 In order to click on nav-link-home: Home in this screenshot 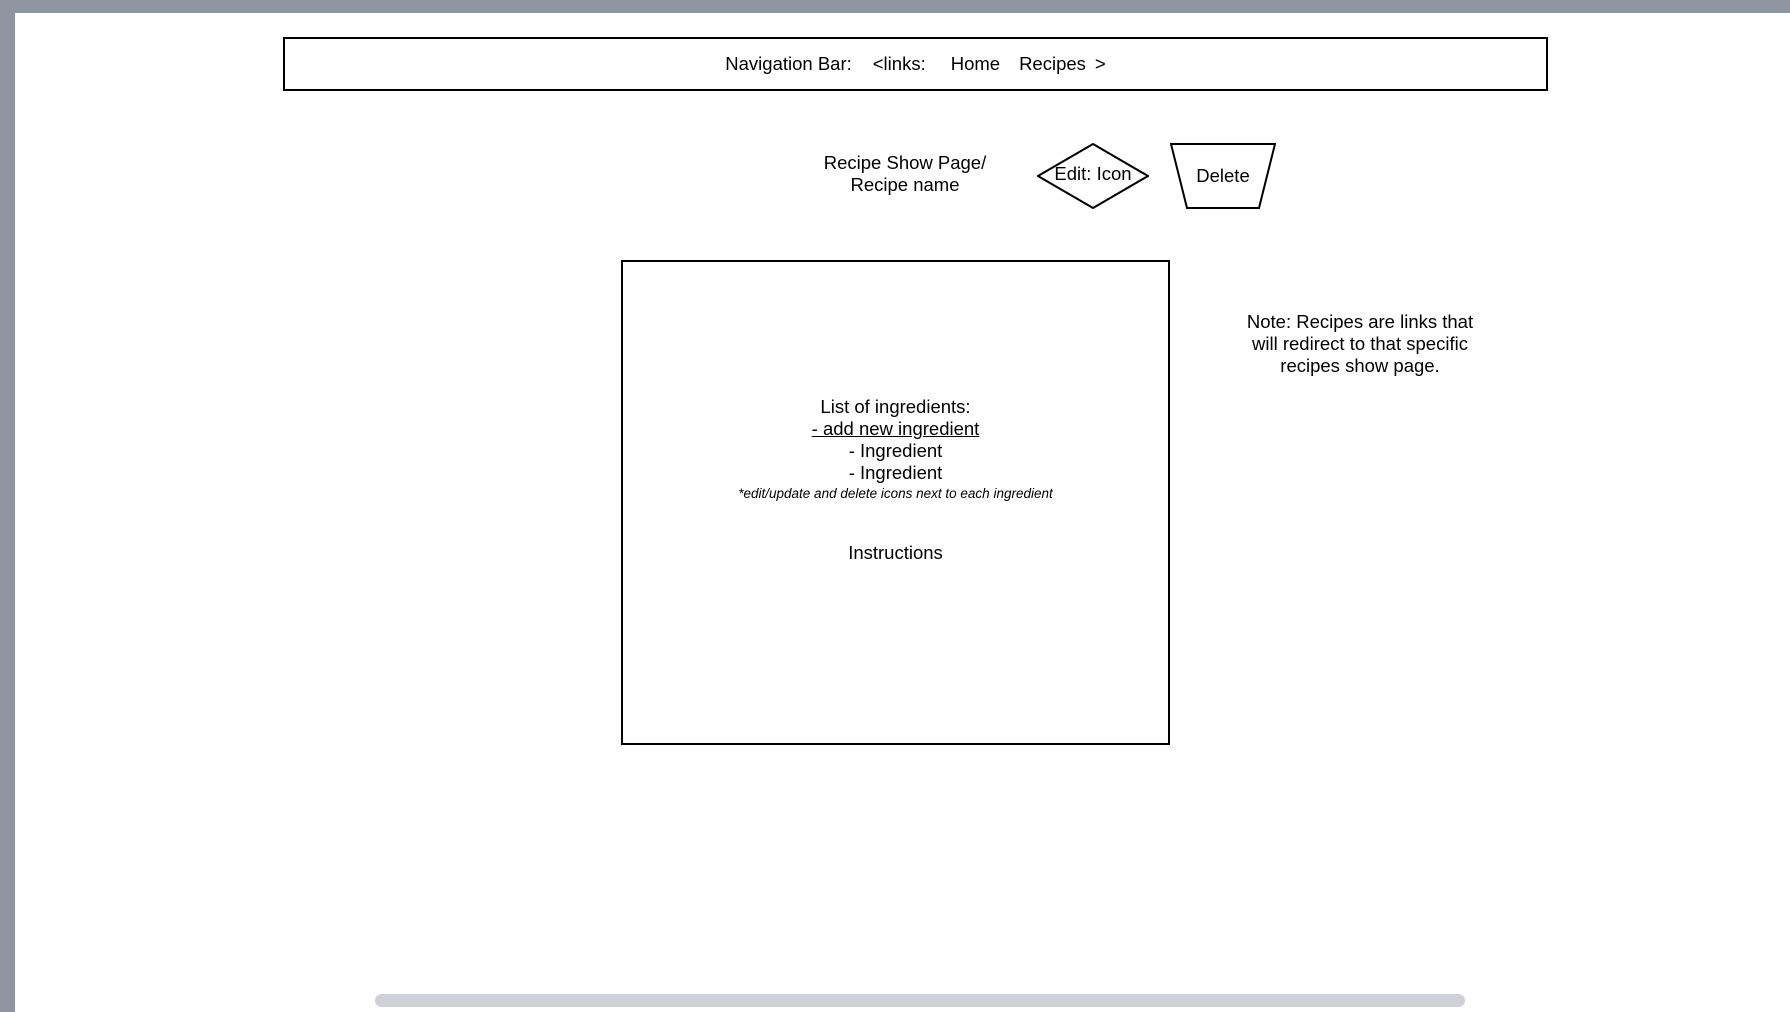, I will do `click(975, 64)`.